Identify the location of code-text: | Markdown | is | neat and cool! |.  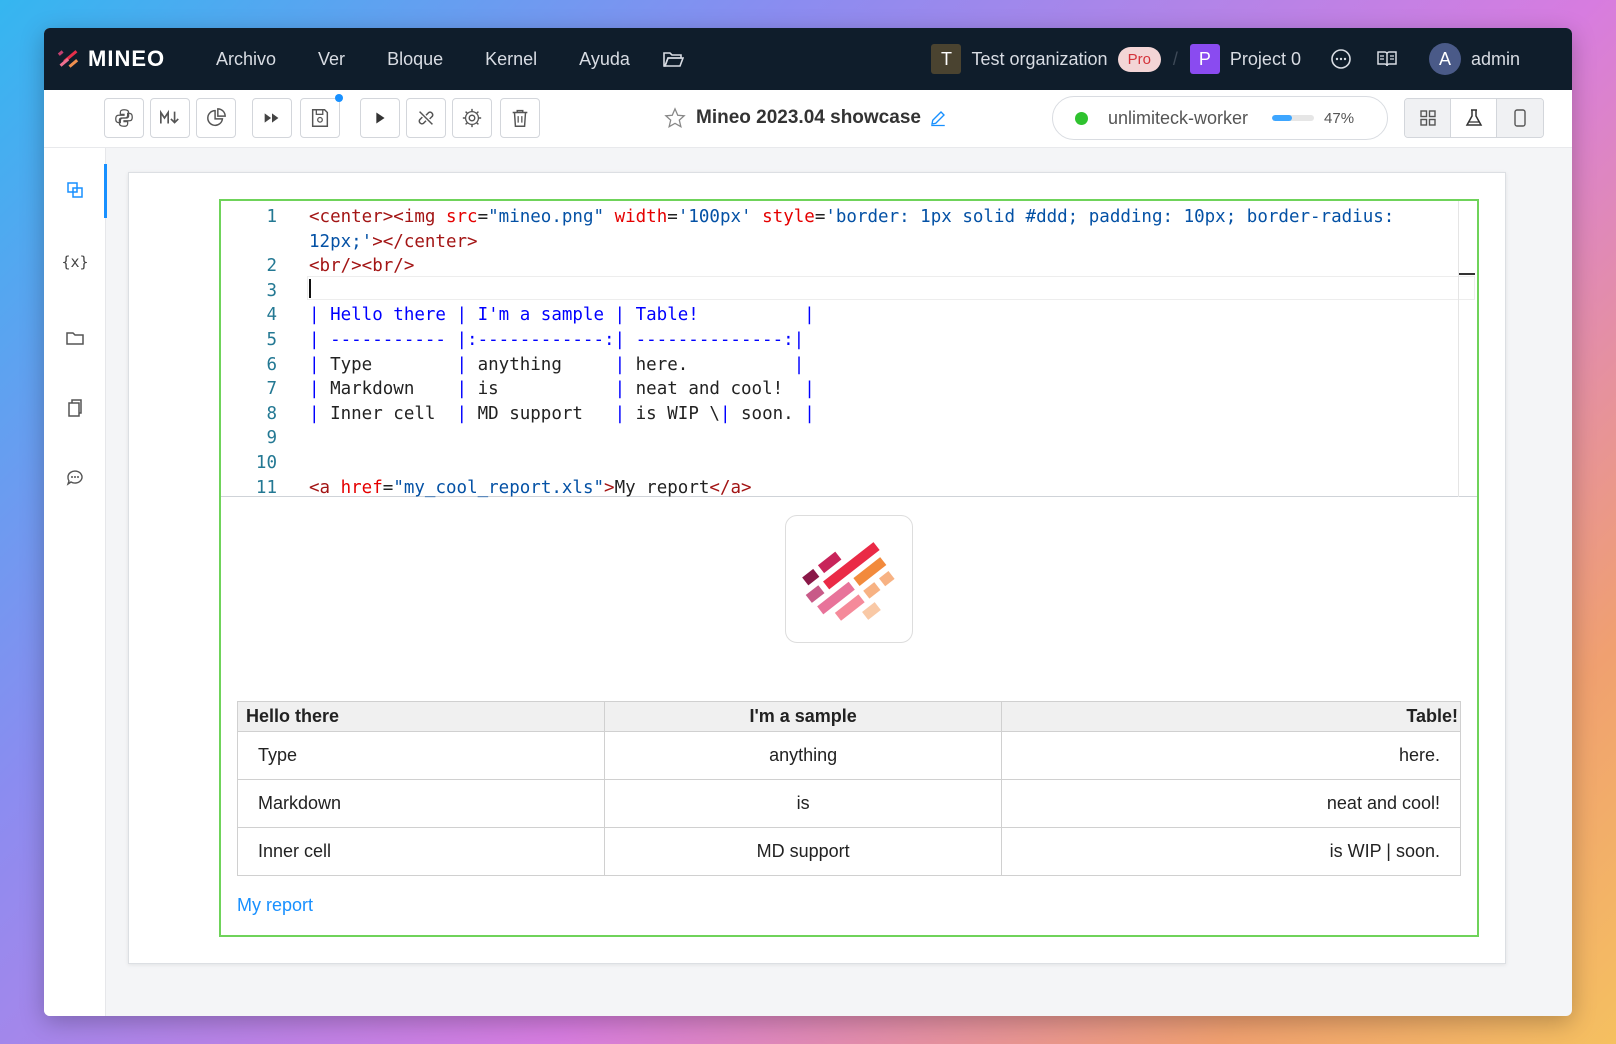
(562, 389).